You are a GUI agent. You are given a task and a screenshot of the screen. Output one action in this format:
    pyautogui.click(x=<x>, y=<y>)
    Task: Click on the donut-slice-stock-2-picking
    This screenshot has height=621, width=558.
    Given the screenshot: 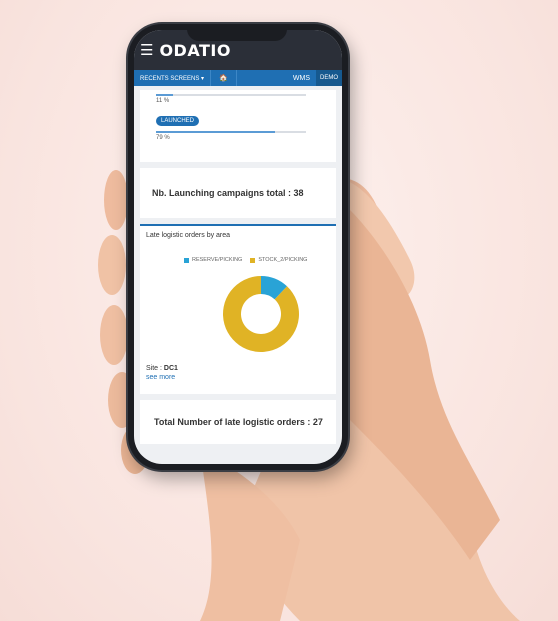 What is the action you would take?
    pyautogui.click(x=261, y=314)
    